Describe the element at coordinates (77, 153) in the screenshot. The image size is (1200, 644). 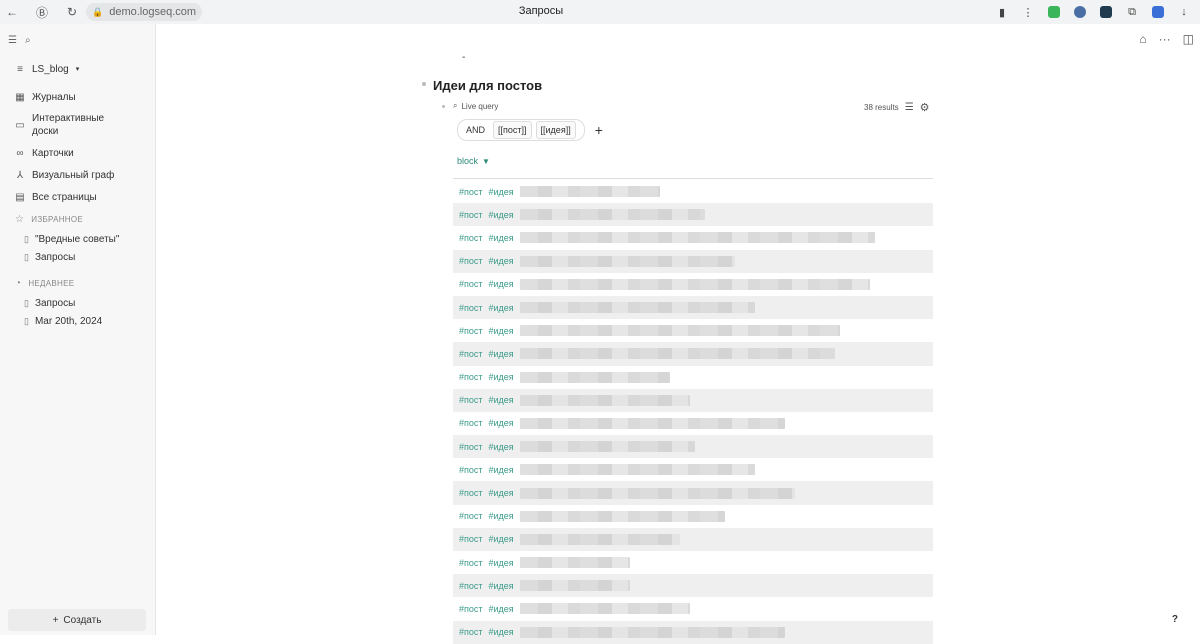
I see `sidebar-item-flashcards: ∞ Карточки` at that location.